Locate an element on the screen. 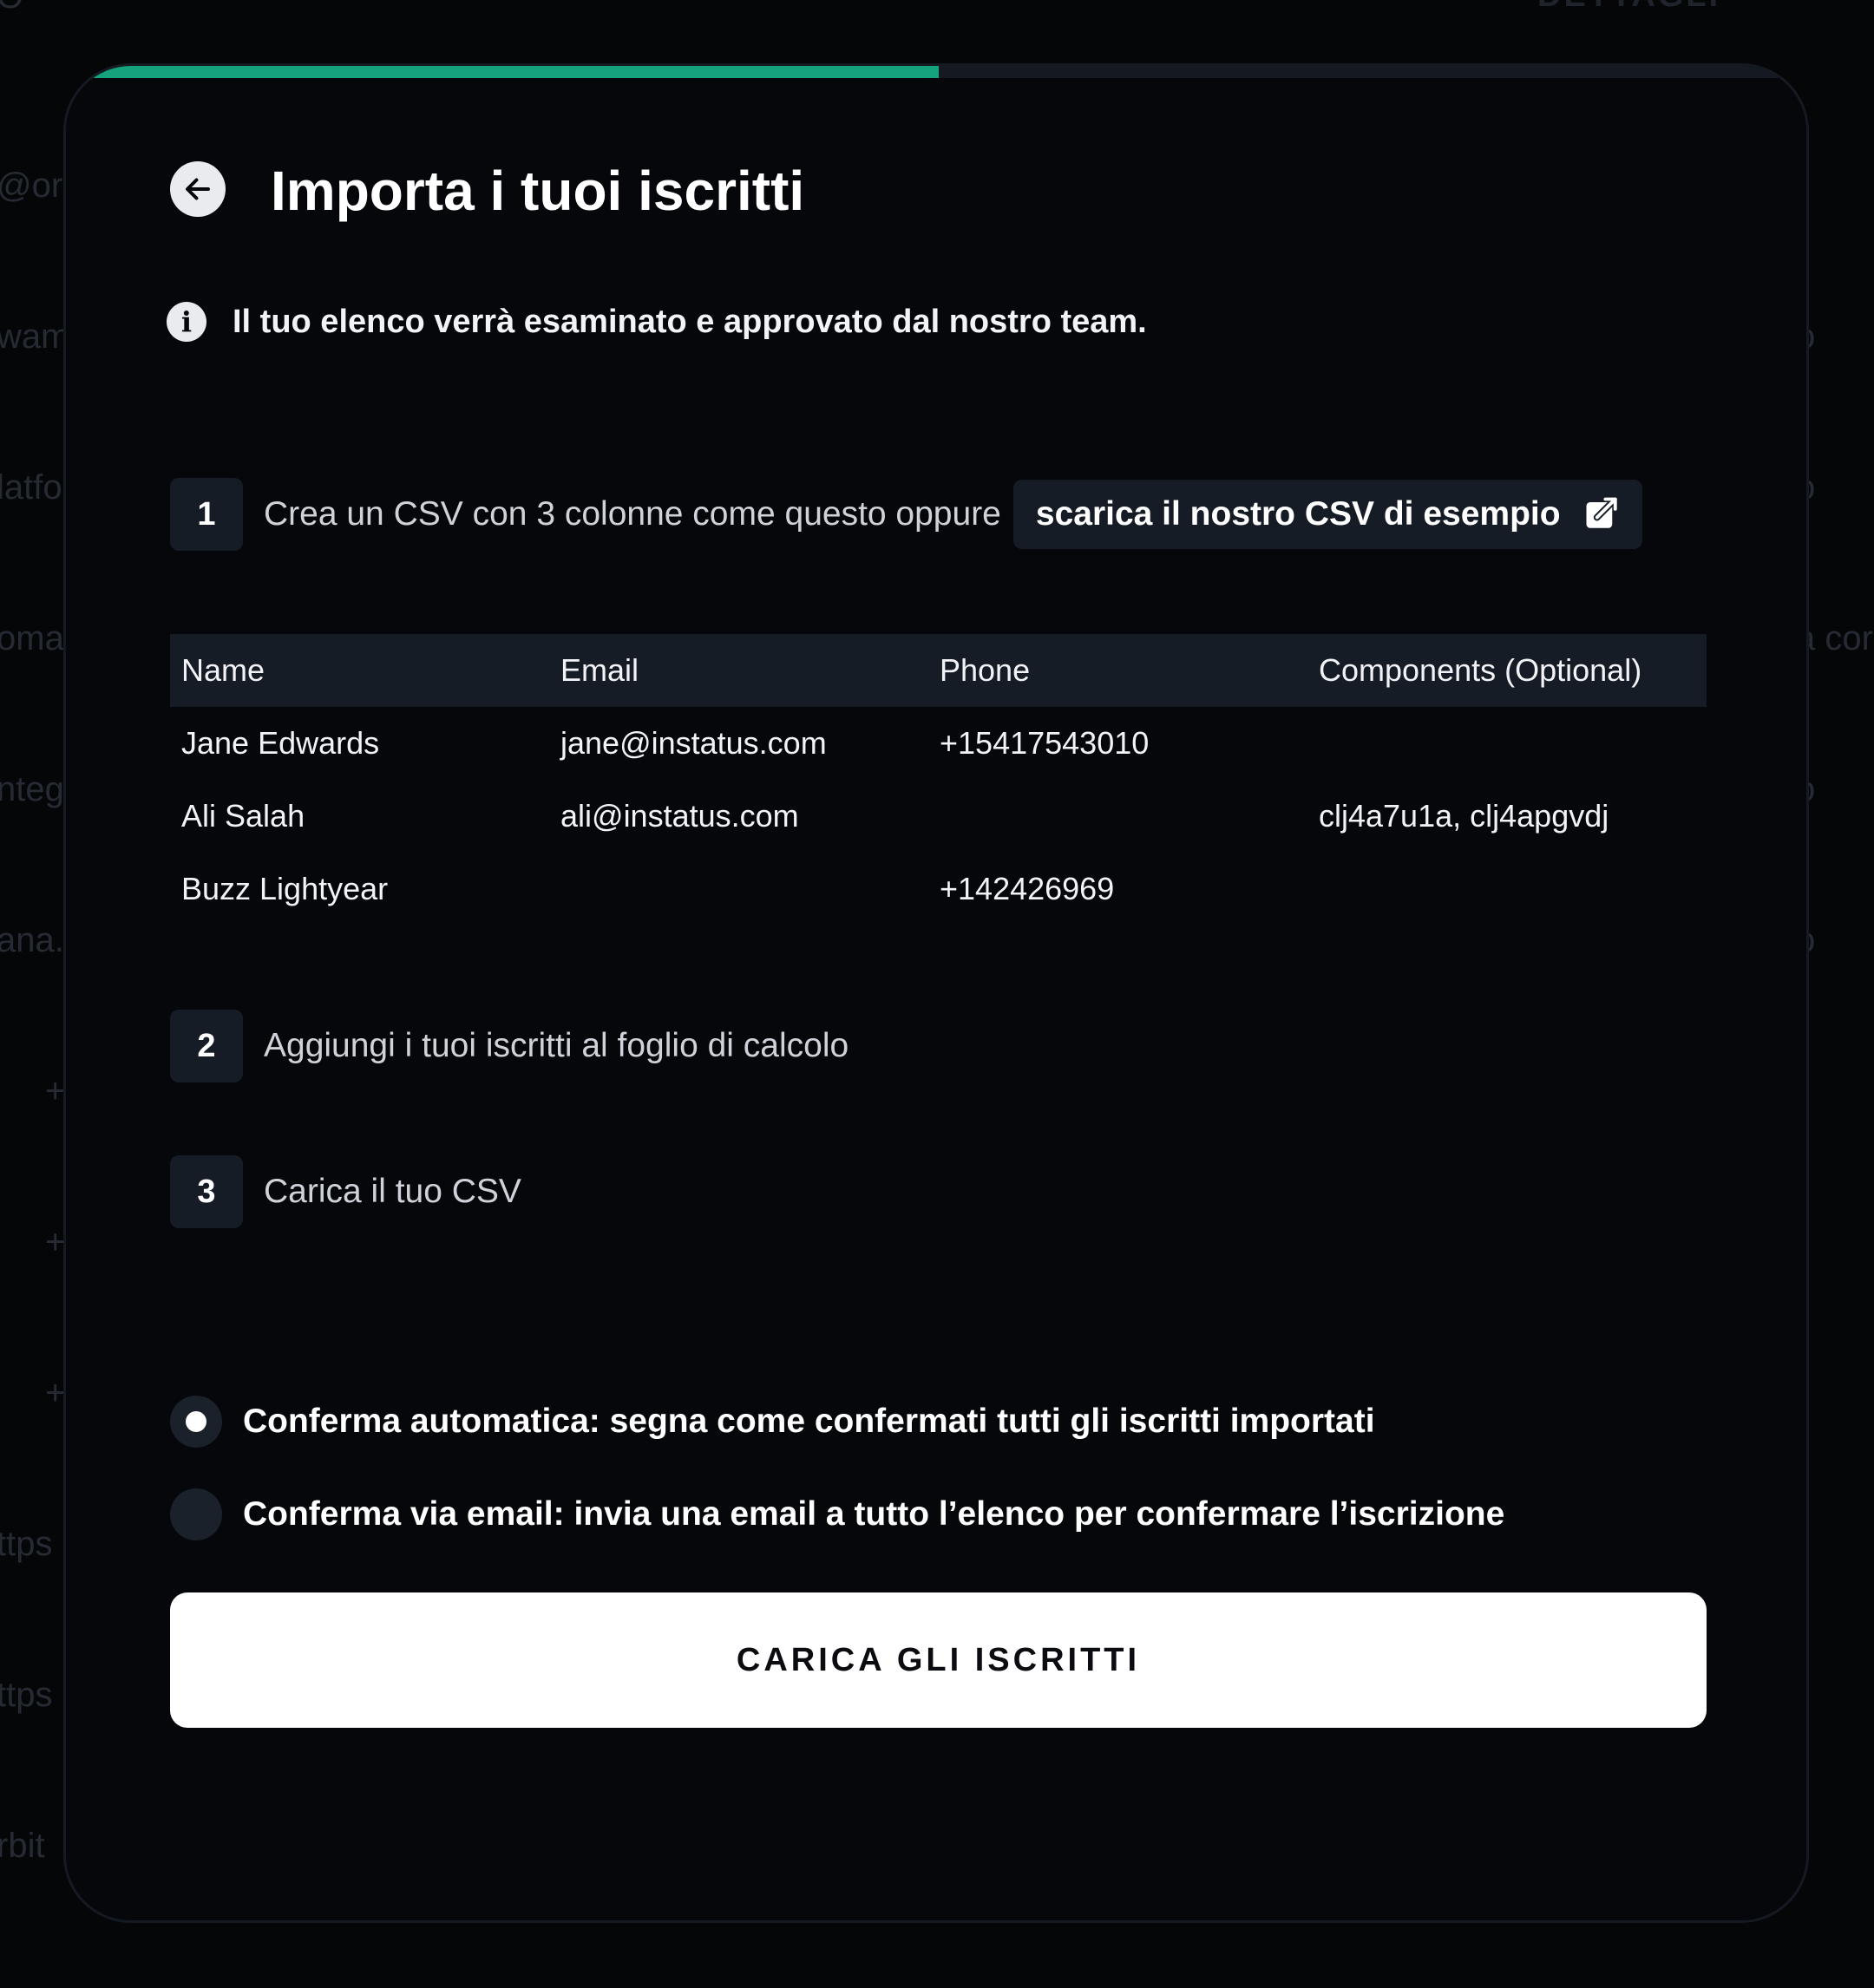 This screenshot has width=1874, height=1988. external-link-icon is located at coordinates (1601, 514).